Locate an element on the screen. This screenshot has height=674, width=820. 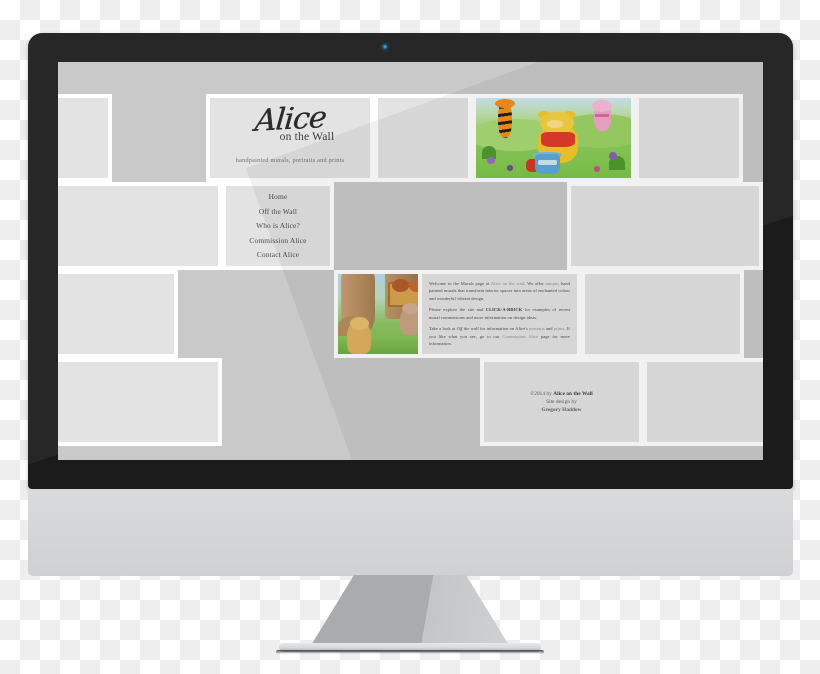
welcome-p1-a: Welcome to the Murals page at is located at coordinates (460, 283).